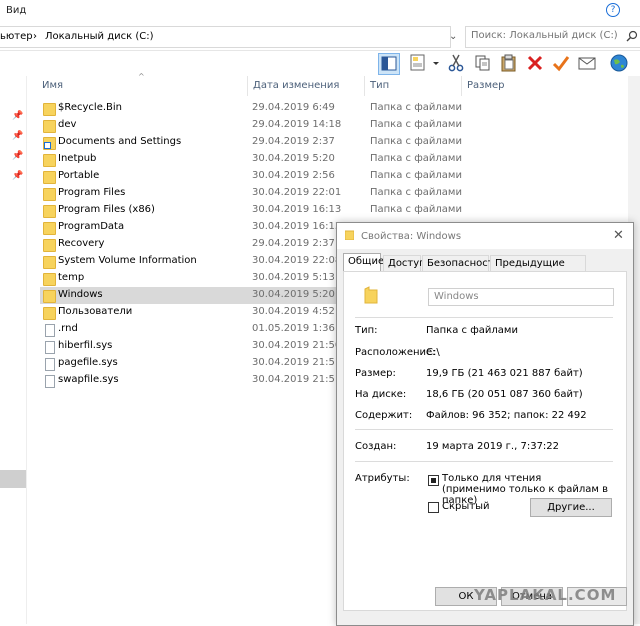 This screenshot has width=640, height=626. Describe the element at coordinates (461, 263) in the screenshot. I see `tab-security: Безопасность` at that location.